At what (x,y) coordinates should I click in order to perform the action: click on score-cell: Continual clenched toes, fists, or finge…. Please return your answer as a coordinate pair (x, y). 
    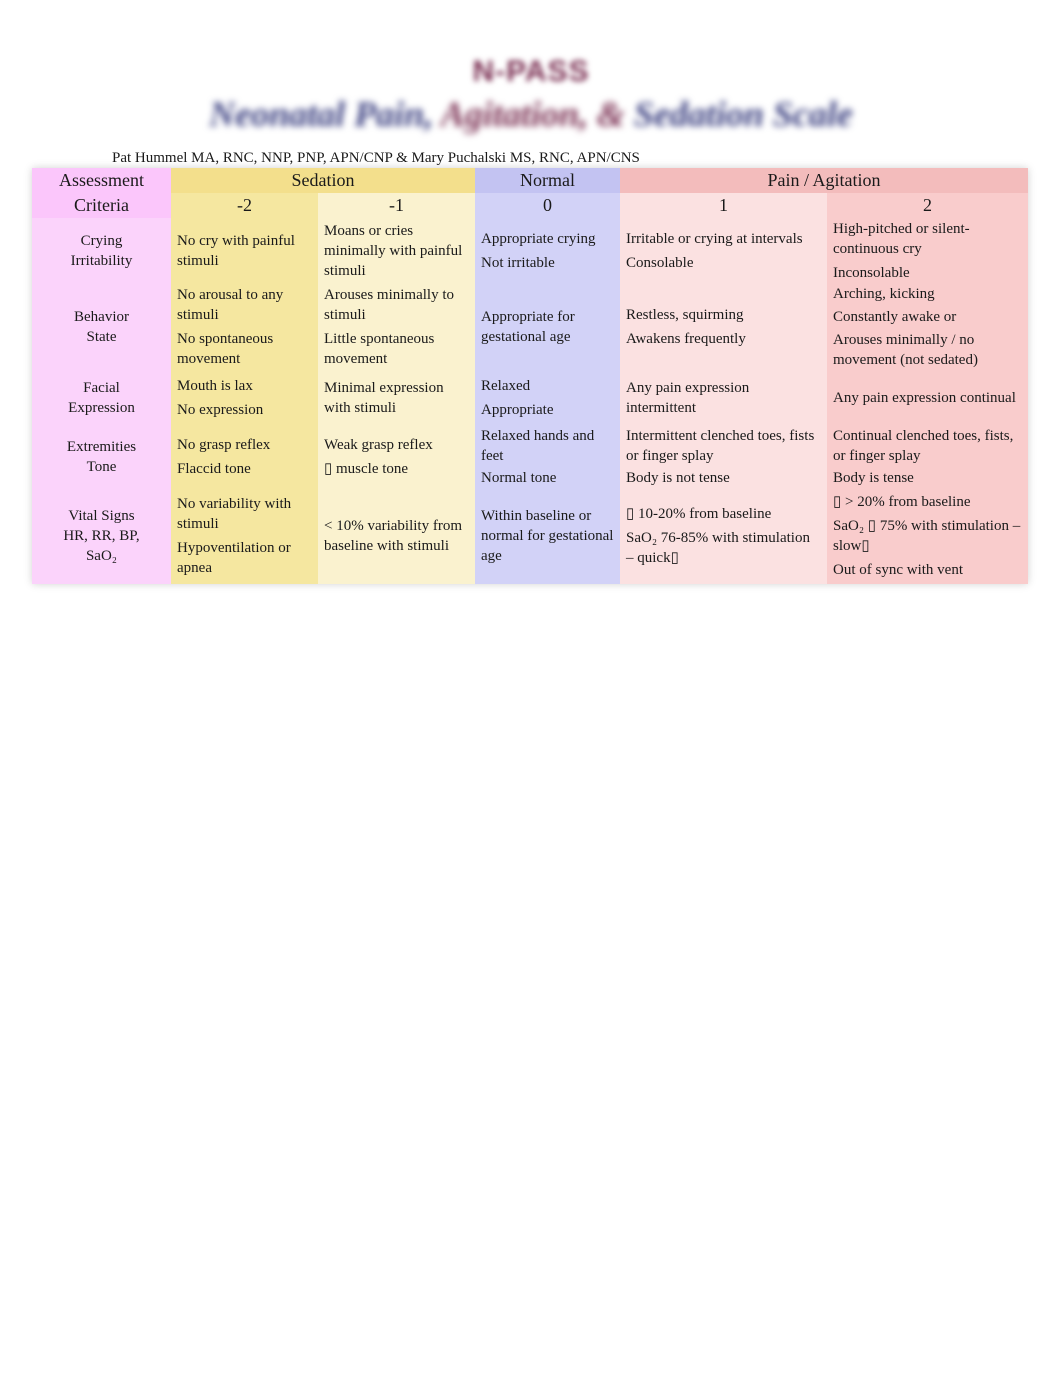
    Looking at the image, I should click on (927, 457).